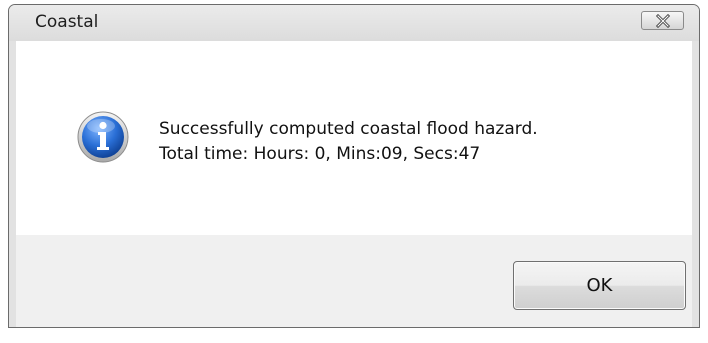  Describe the element at coordinates (599, 285) in the screenshot. I see `ok-button: OK` at that location.